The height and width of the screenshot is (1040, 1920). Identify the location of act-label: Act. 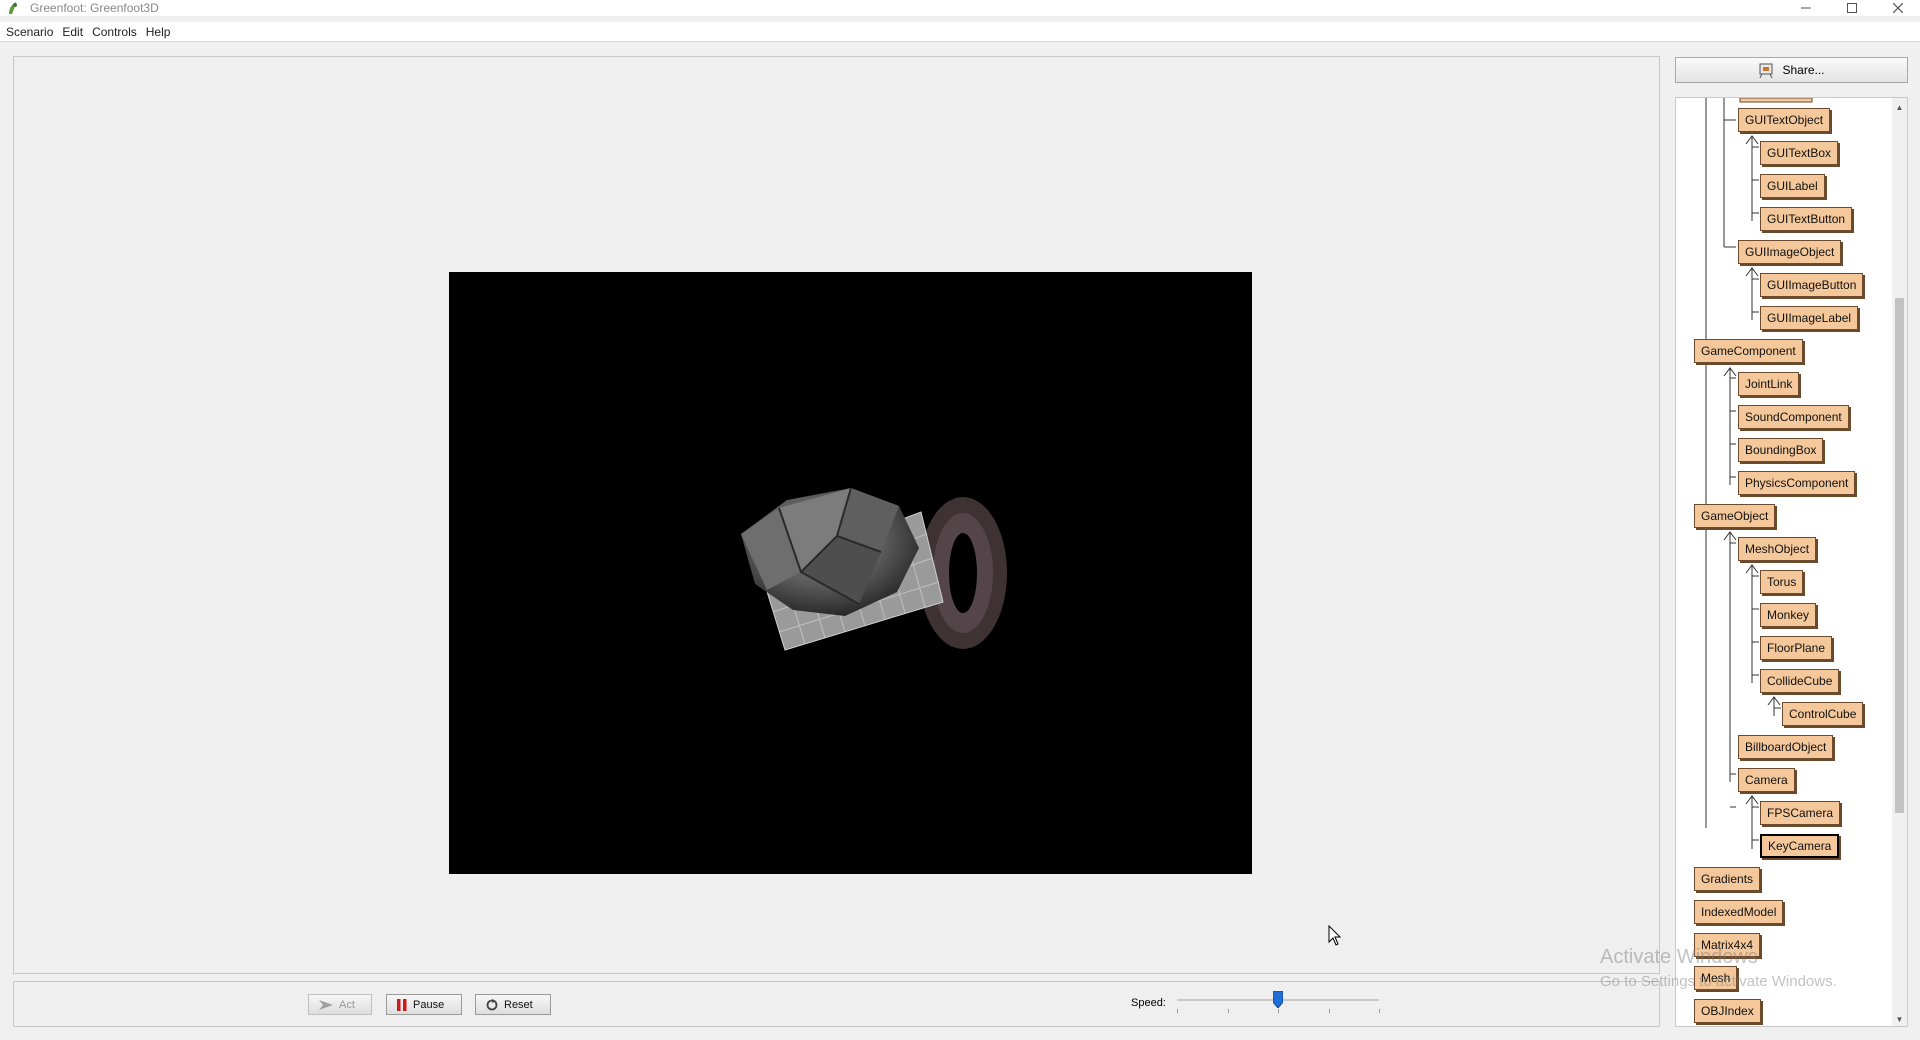
(347, 1004).